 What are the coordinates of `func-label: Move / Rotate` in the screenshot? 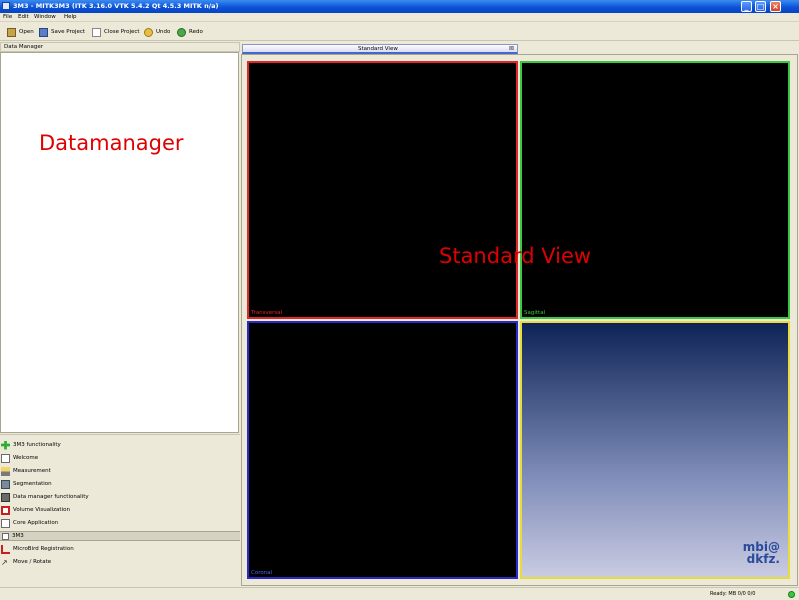 It's located at (32, 562).